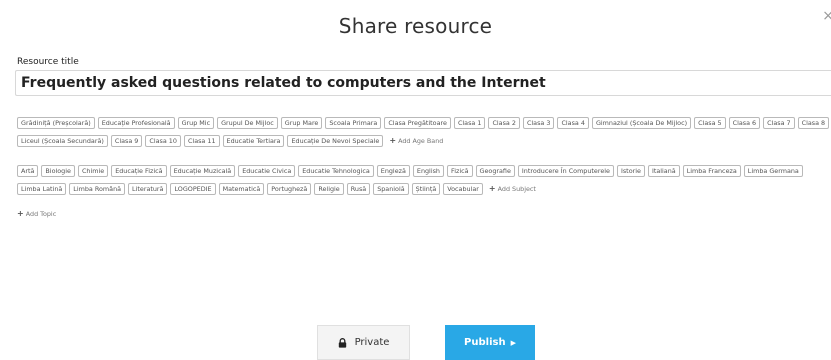 Image resolution: width=831 pixels, height=360 pixels. Describe the element at coordinates (93, 171) in the screenshot. I see `subject-tag-chimie: Chimie` at that location.